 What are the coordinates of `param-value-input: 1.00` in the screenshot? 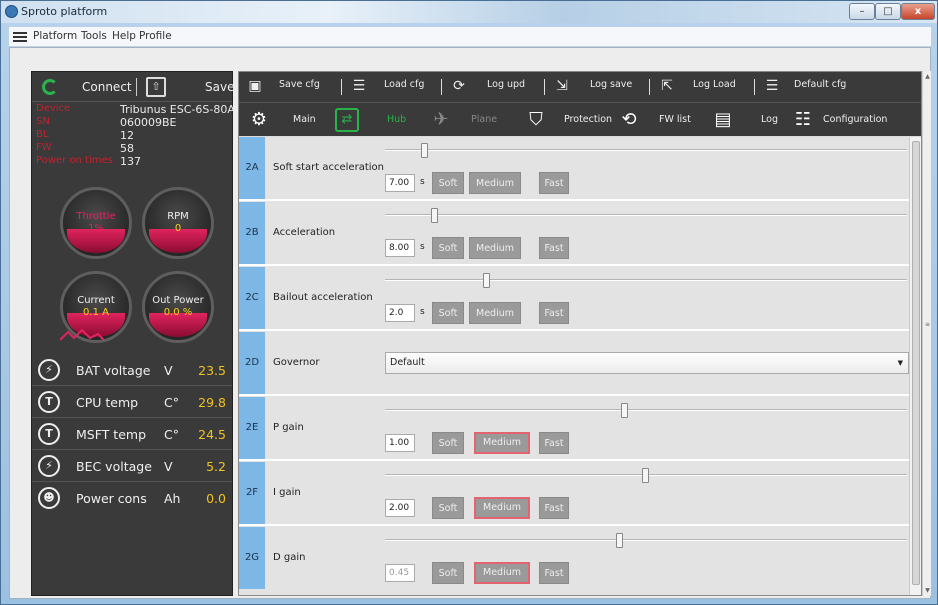 It's located at (400, 443).